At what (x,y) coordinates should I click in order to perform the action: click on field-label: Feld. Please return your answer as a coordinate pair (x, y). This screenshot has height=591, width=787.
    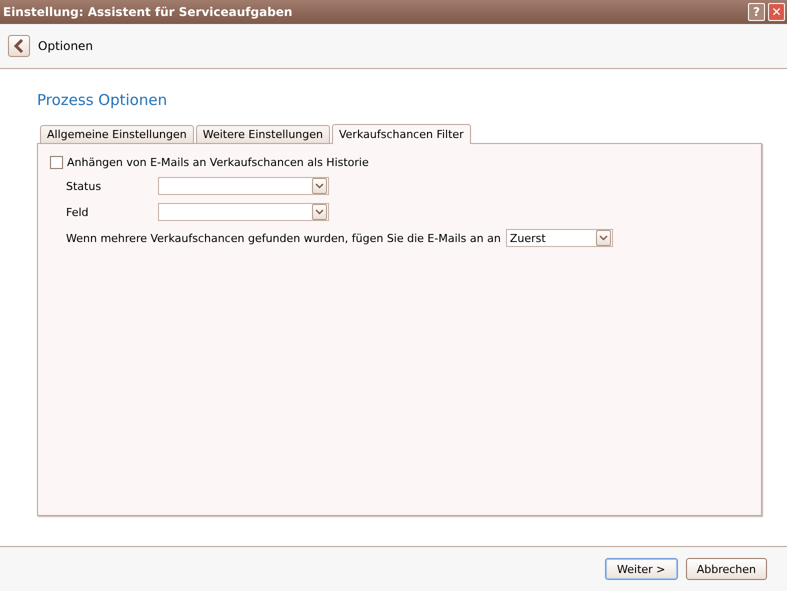
    Looking at the image, I should click on (78, 212).